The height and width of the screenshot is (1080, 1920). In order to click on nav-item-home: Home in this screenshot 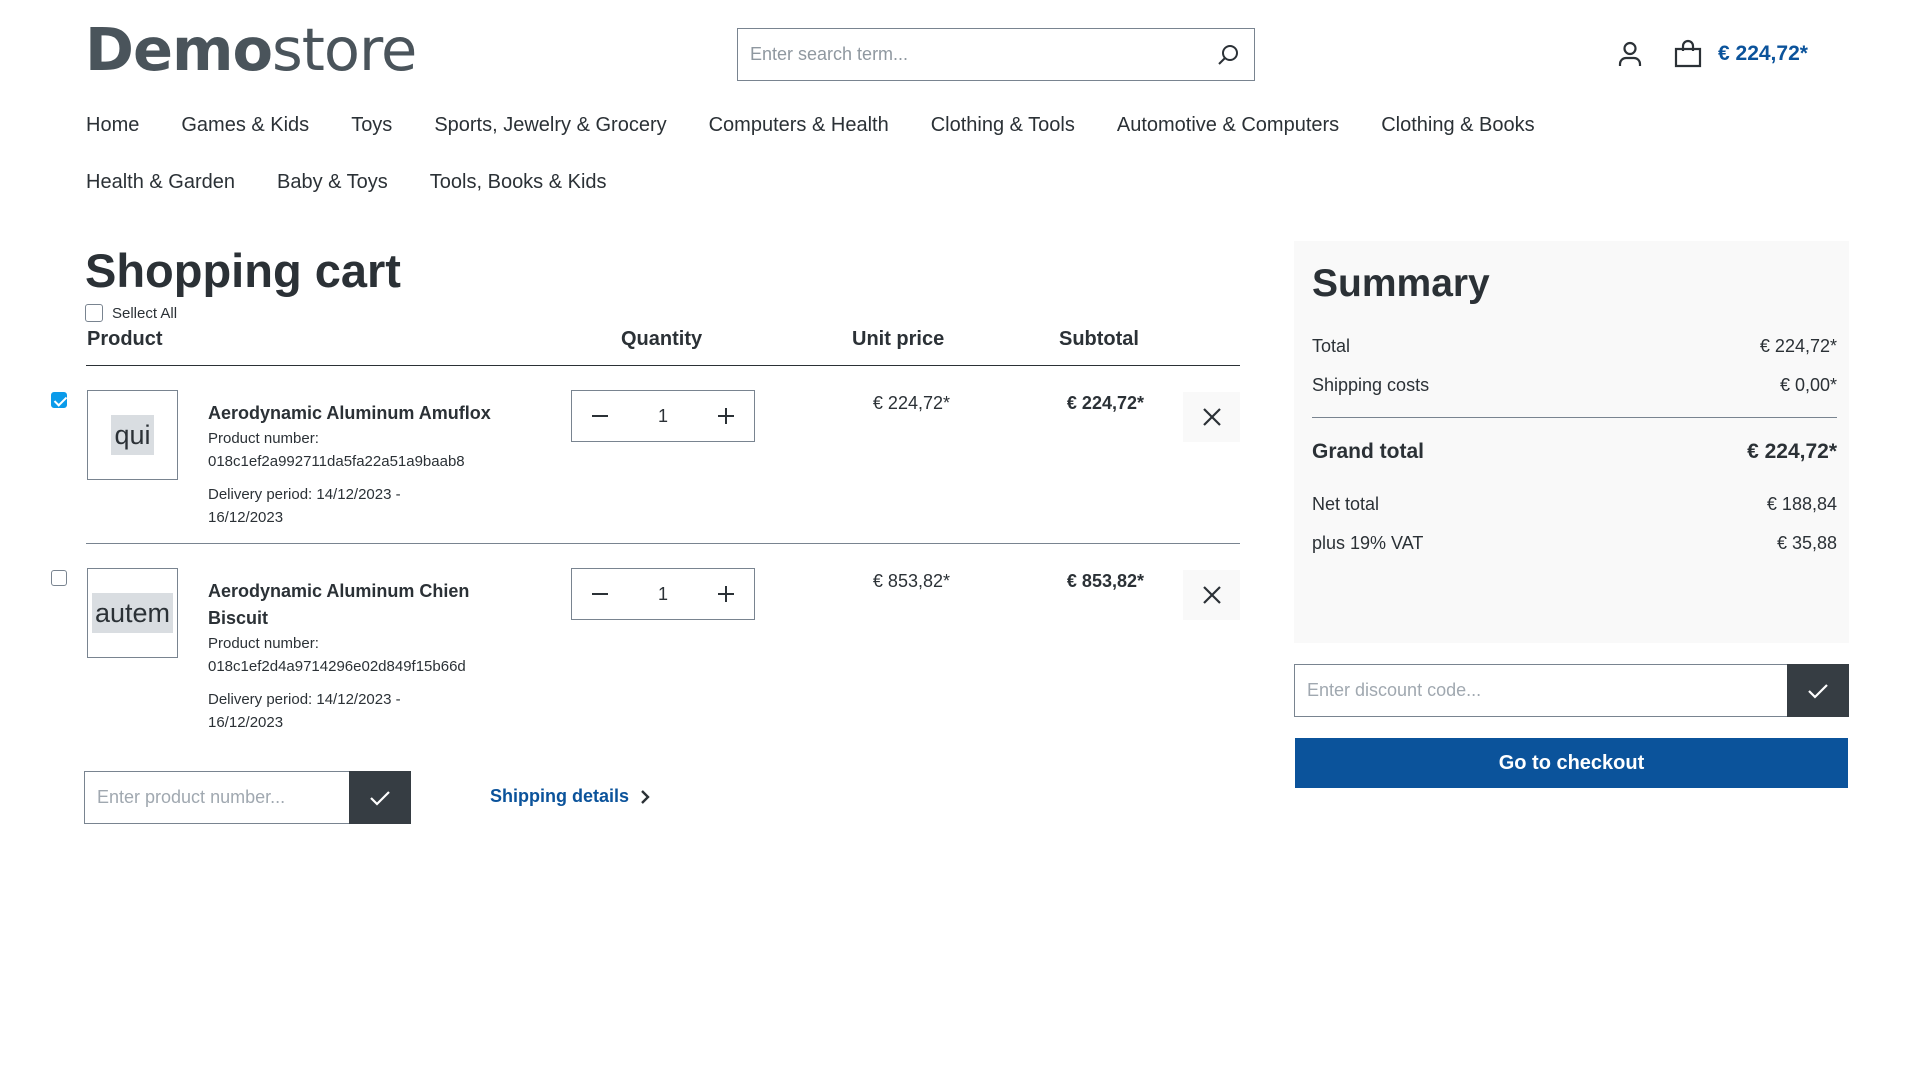, I will do `click(112, 125)`.